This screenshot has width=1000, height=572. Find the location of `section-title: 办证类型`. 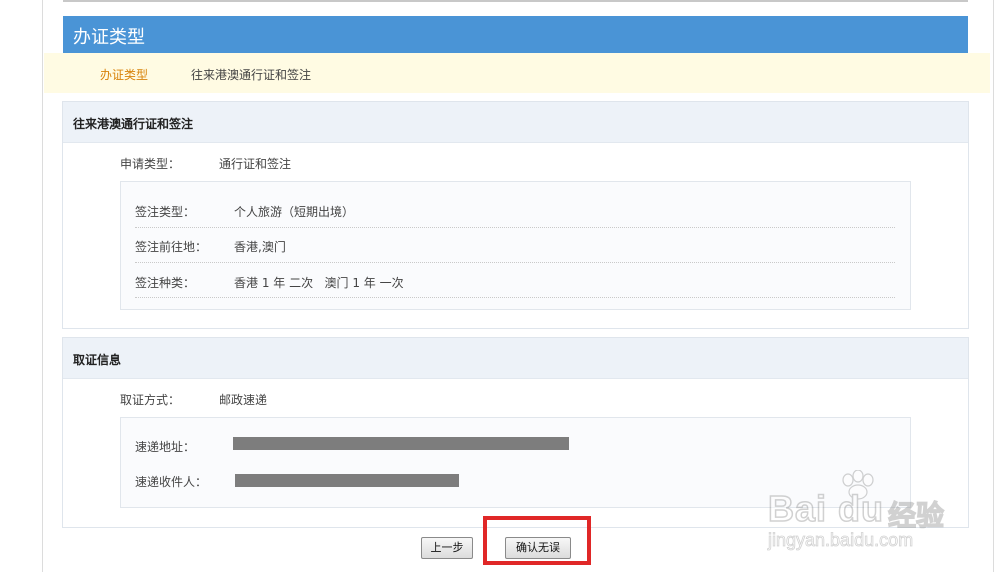

section-title: 办证类型 is located at coordinates (109, 37).